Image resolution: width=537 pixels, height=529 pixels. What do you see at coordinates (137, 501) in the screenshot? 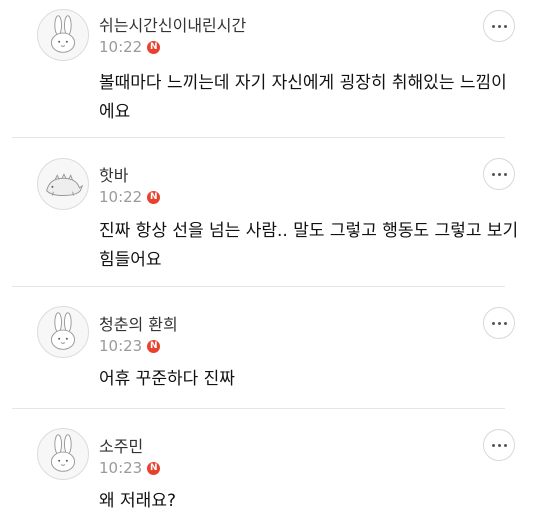
I see `comment-text: 왜 저래요?` at bounding box center [137, 501].